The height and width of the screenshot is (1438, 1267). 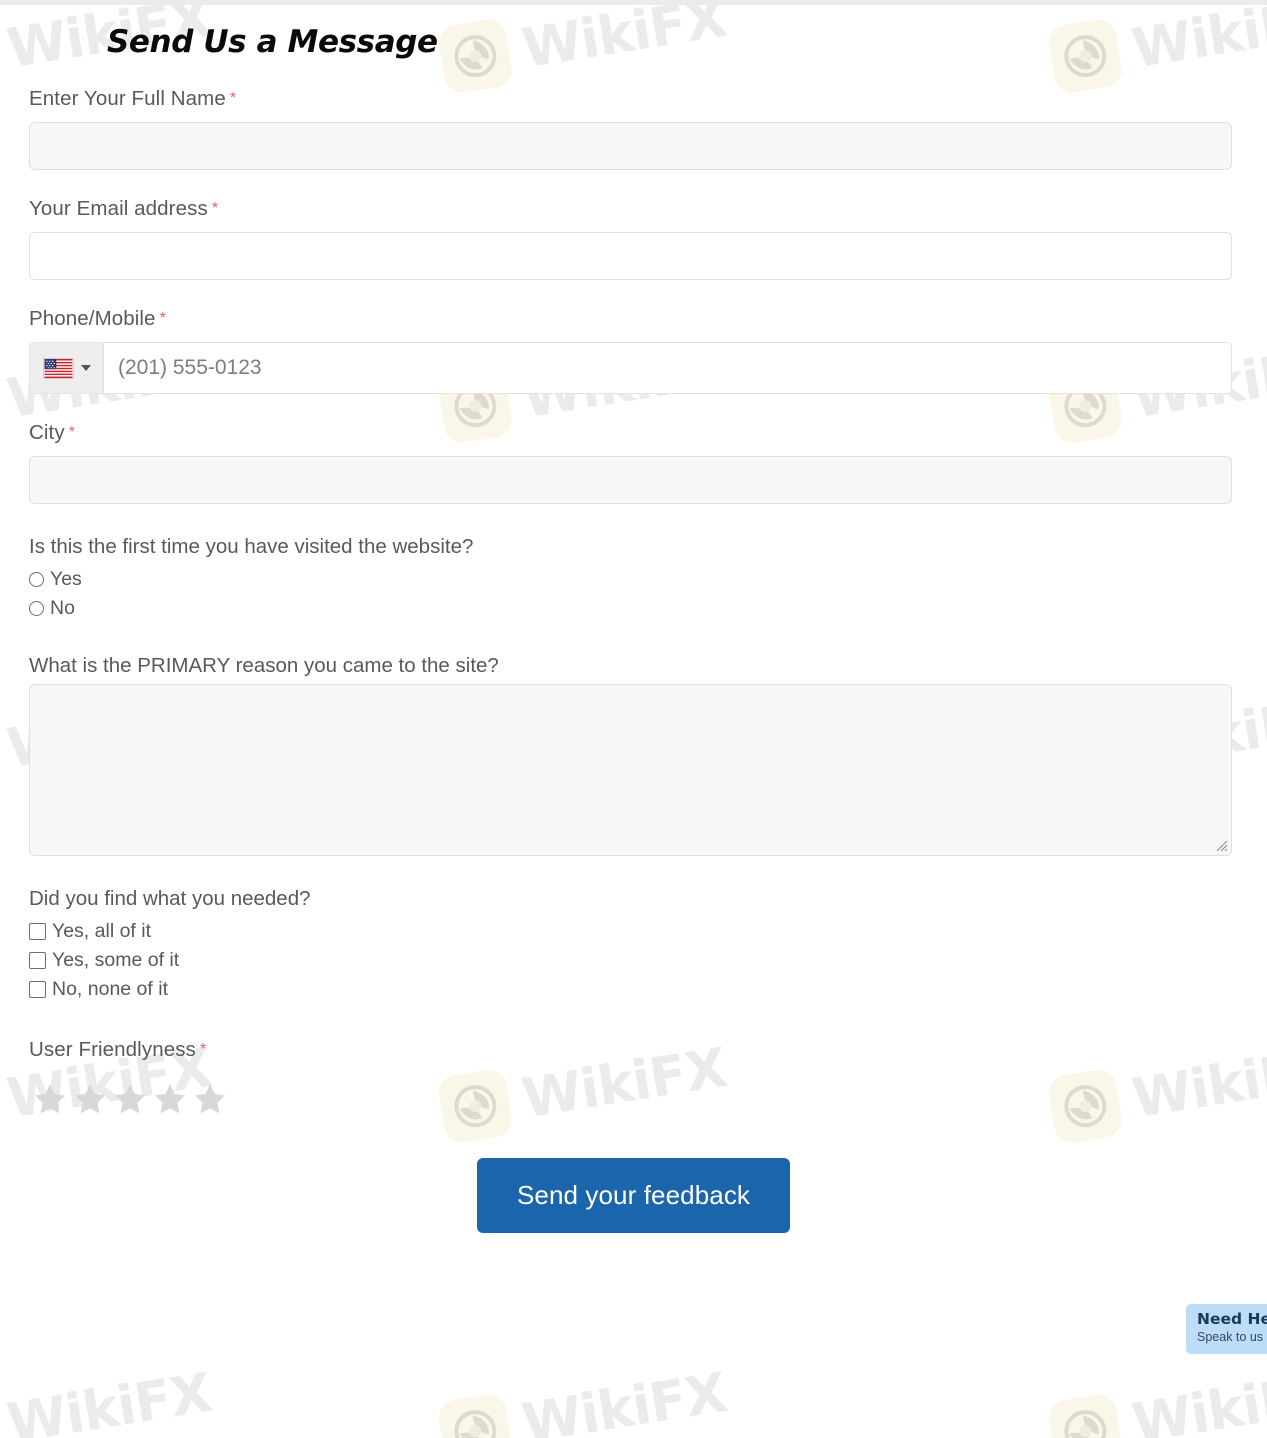 I want to click on radio-option-yes-label: Yes, so click(x=66, y=579).